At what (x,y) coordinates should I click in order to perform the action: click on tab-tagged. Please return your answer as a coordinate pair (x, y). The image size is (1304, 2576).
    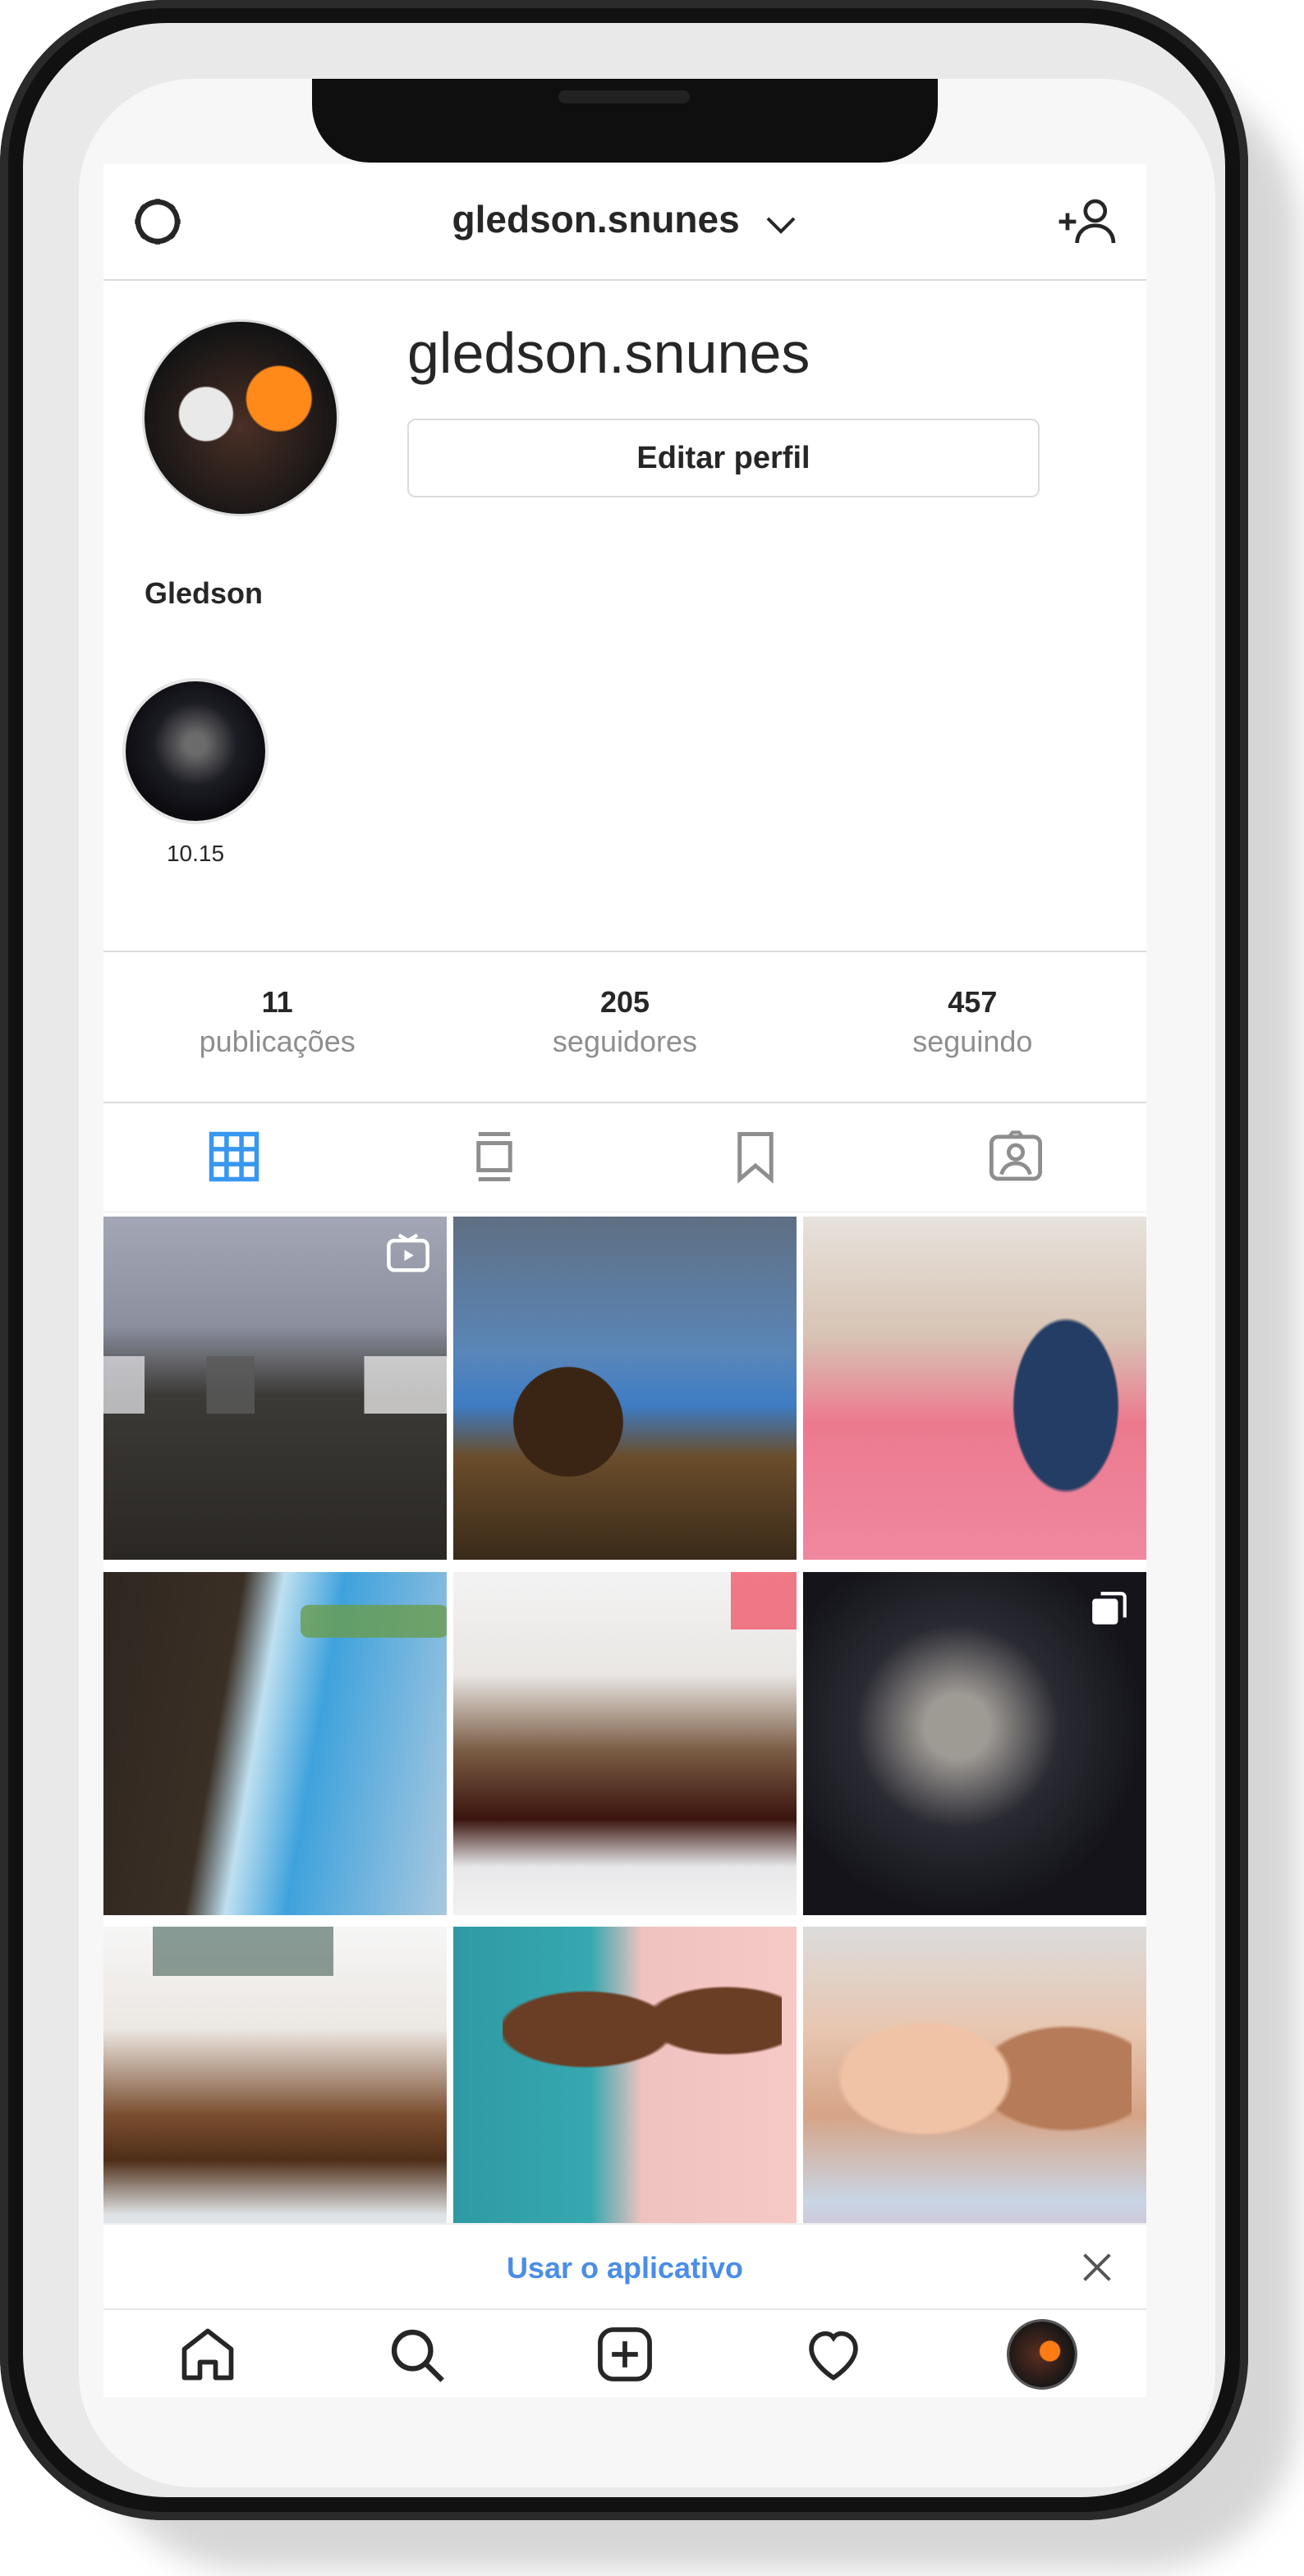
    Looking at the image, I should click on (1016, 1157).